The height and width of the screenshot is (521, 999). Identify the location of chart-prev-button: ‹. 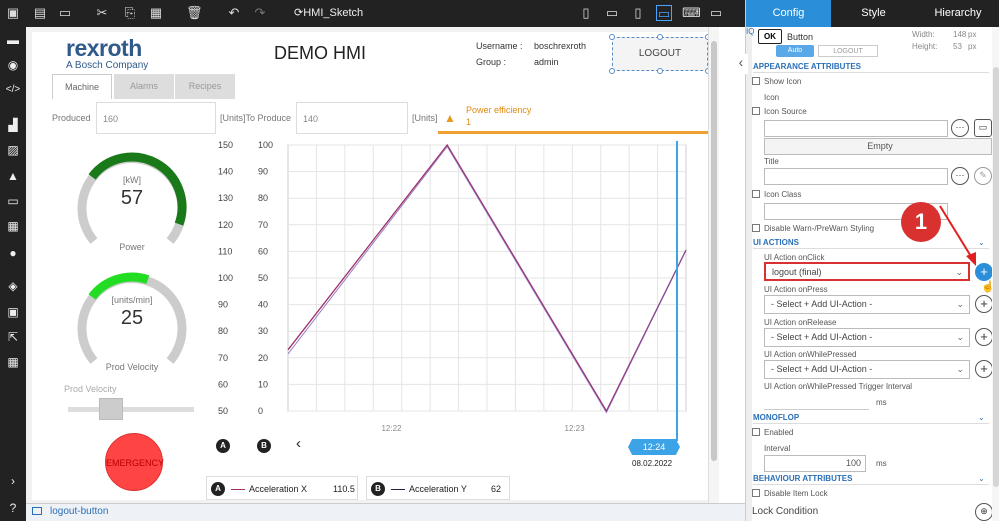
(298, 443).